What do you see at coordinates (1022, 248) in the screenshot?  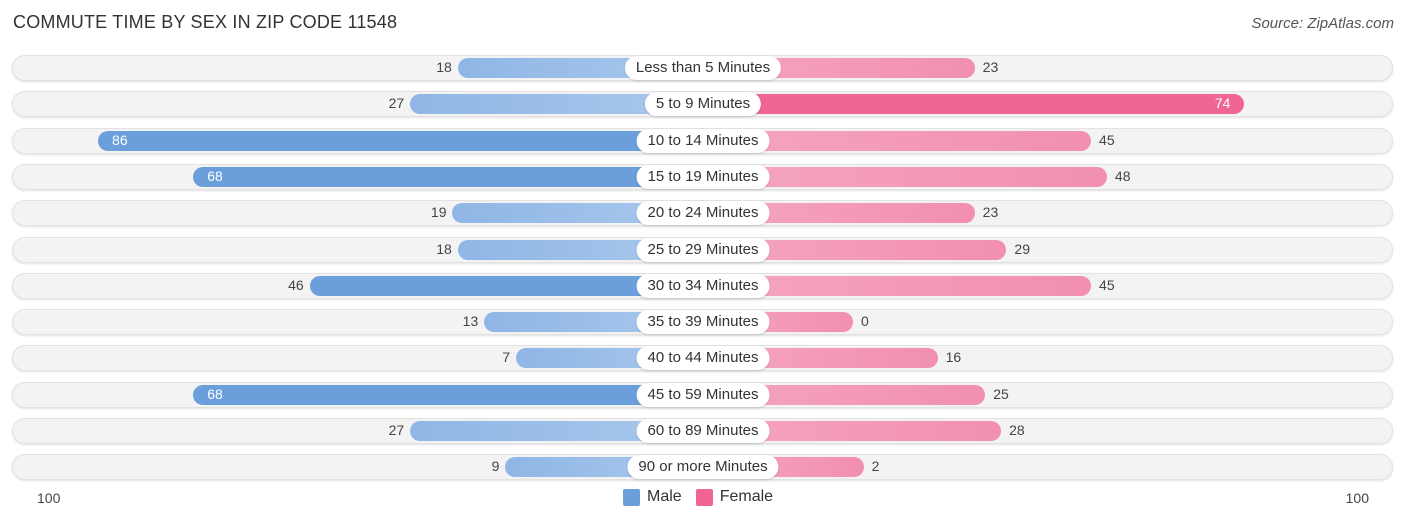 I see `value-female: 29` at bounding box center [1022, 248].